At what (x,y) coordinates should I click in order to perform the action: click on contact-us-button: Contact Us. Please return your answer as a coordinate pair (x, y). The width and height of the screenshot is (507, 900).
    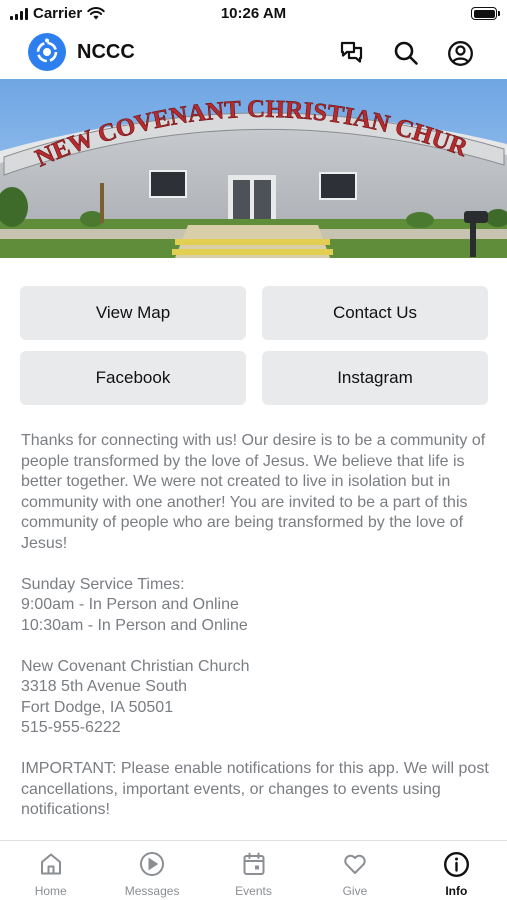
    Looking at the image, I should click on (375, 313).